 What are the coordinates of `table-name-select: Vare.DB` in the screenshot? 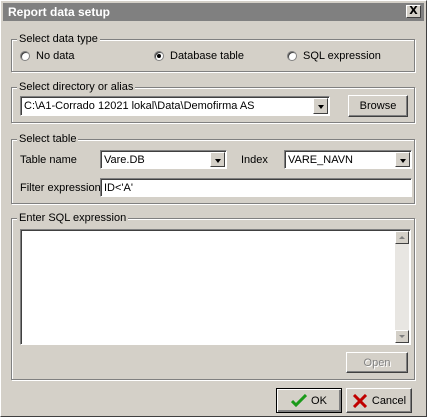 It's located at (163, 159).